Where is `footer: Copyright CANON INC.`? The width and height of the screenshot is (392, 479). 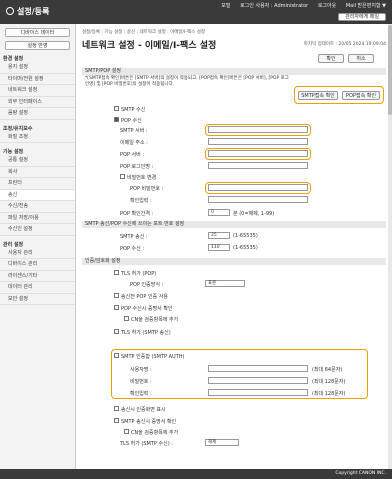 footer: Copyright CANON INC. is located at coordinates (196, 474).